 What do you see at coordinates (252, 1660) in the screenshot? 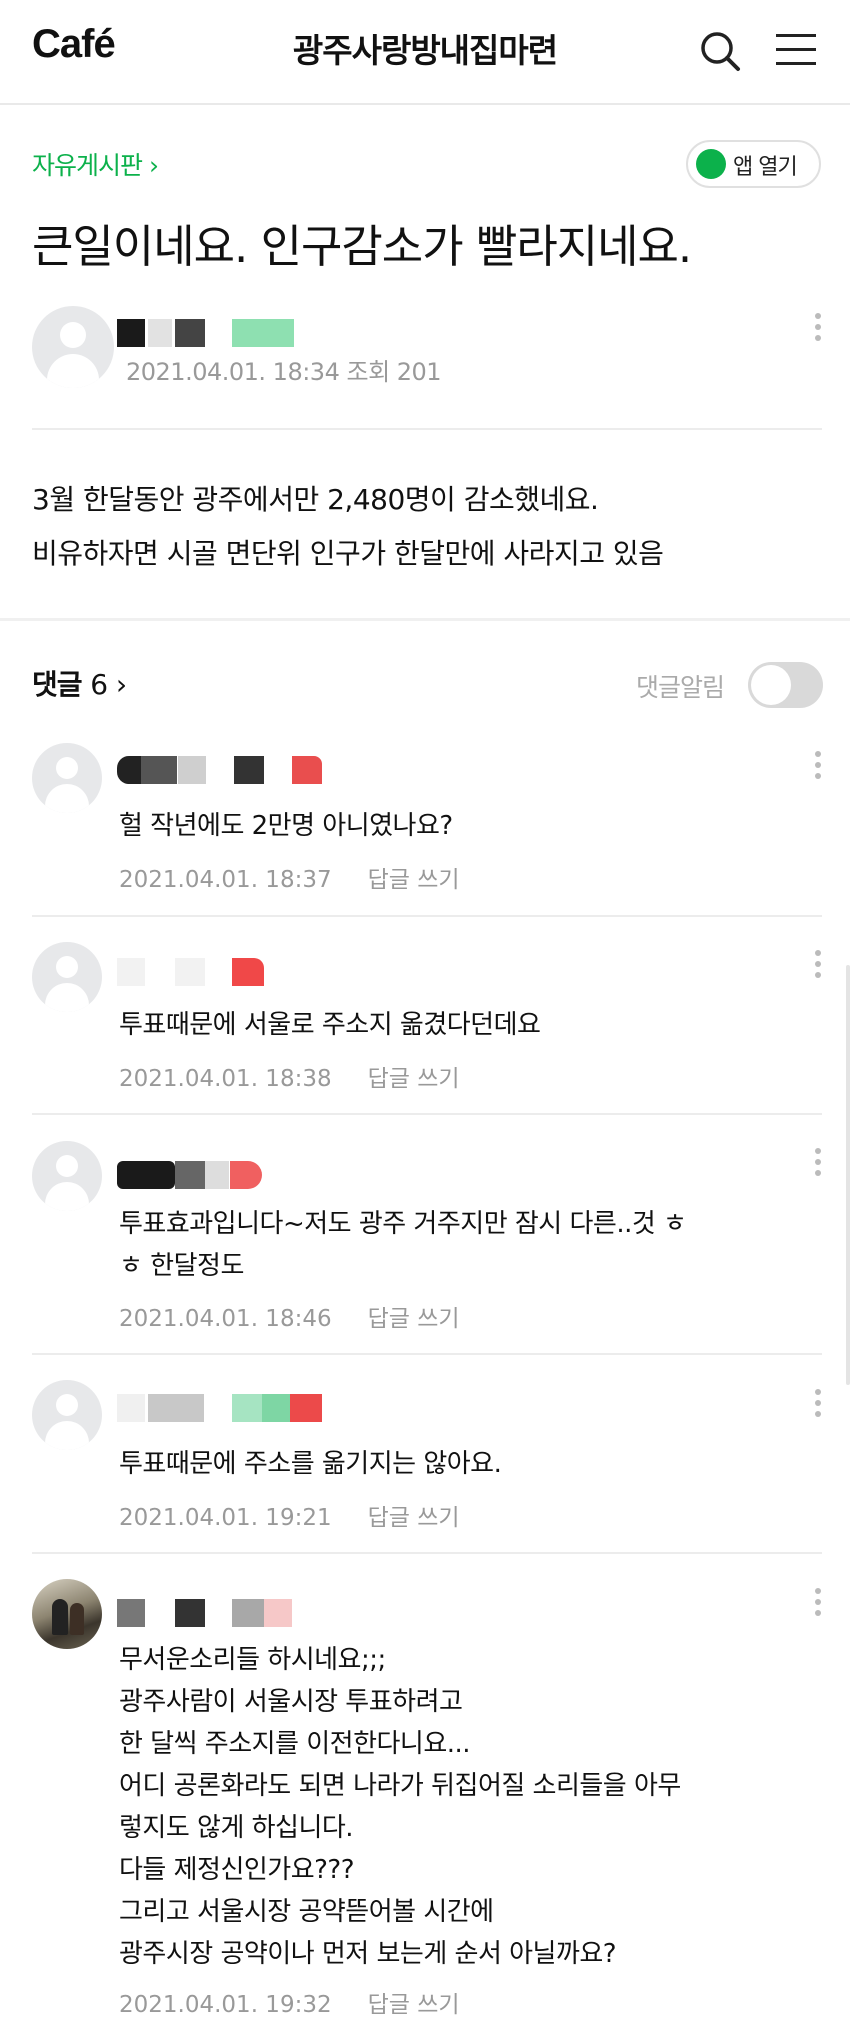
I see `comment-line: 무서운소리들 하시네요;;;` at bounding box center [252, 1660].